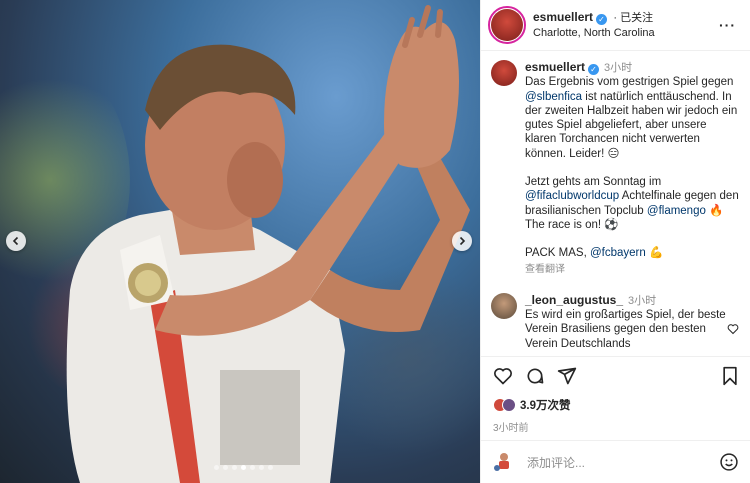  Describe the element at coordinates (730, 376) in the screenshot. I see `bookmark-icon` at that location.